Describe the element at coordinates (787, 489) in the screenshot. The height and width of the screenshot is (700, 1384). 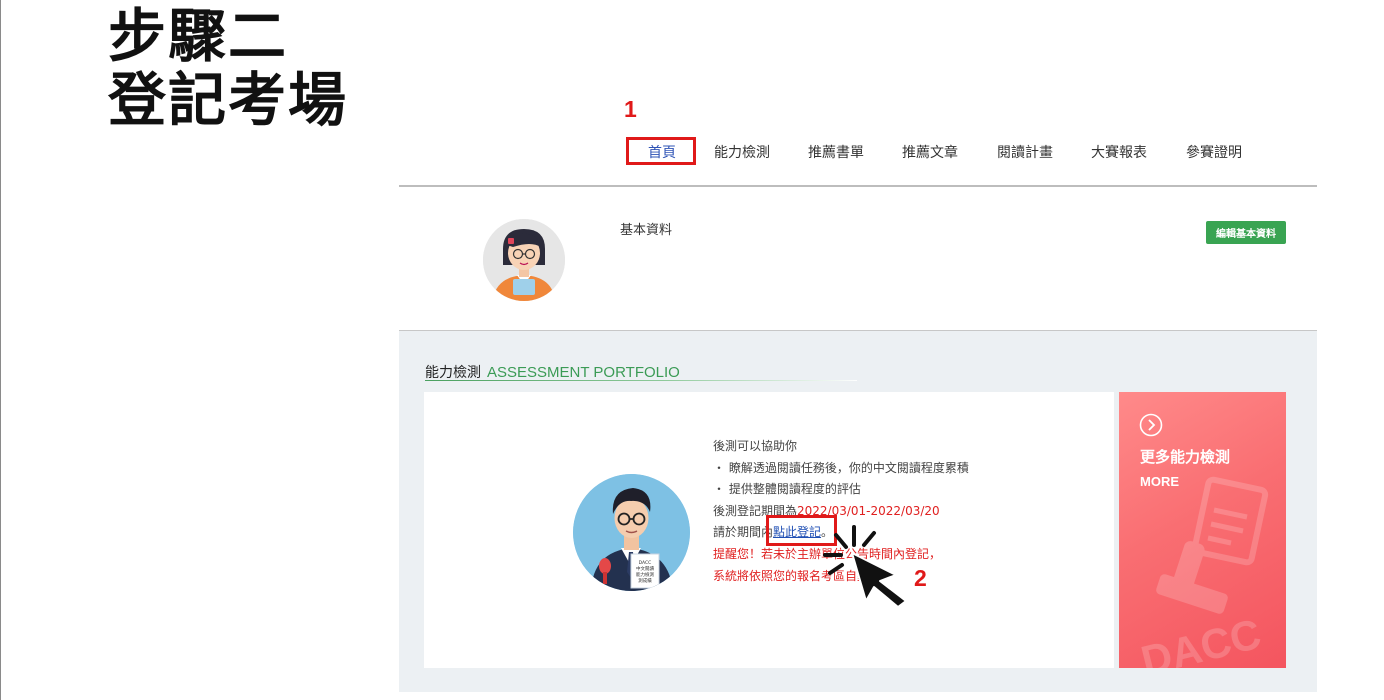
I see `info-bullet-2: ・ 提供整體閱讀程度的評估` at that location.